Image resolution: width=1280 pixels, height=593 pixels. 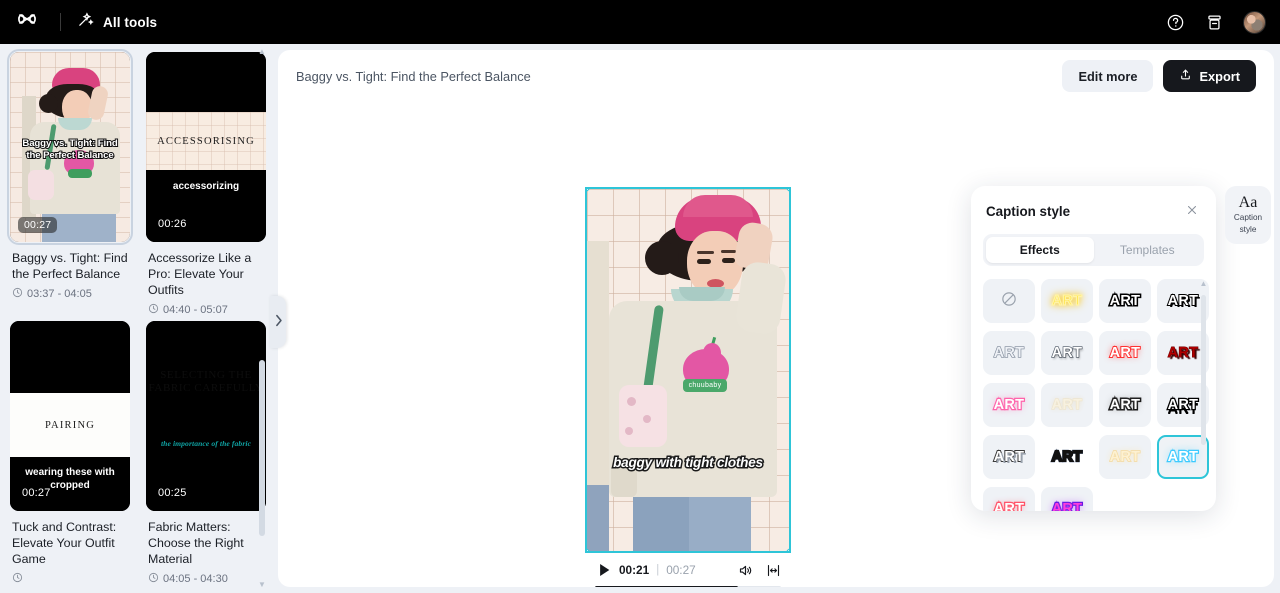 I want to click on scroll-down-arrow: ▼, so click(x=262, y=585).